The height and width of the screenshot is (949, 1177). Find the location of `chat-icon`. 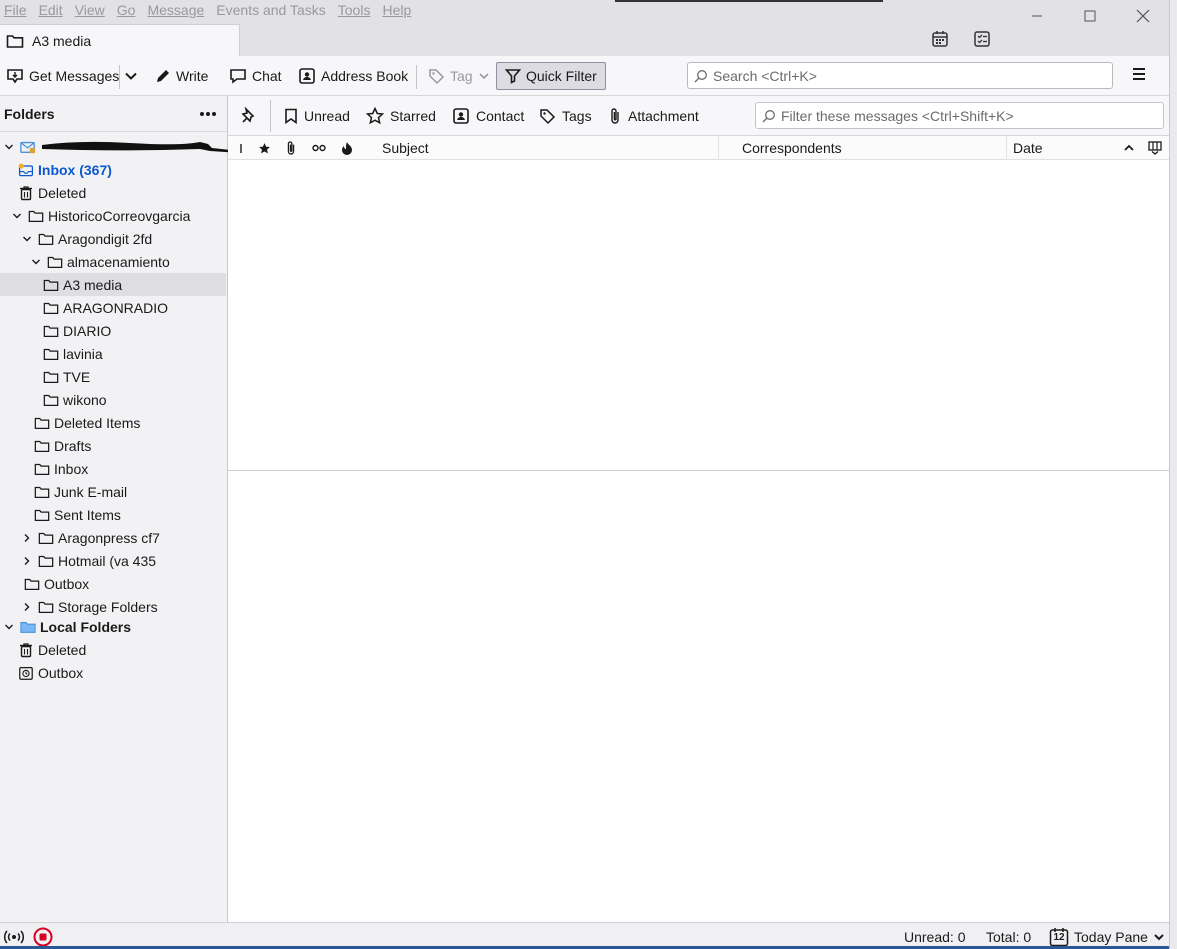

chat-icon is located at coordinates (238, 76).